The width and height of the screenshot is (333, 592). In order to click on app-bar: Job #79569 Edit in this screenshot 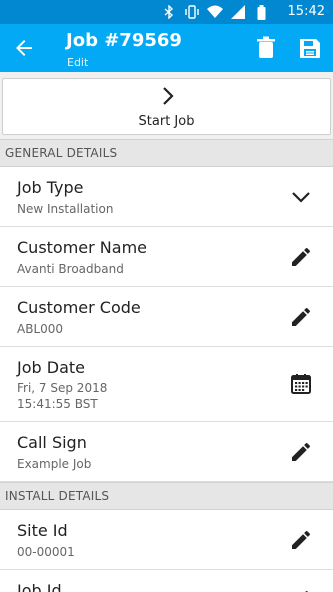, I will do `click(166, 48)`.